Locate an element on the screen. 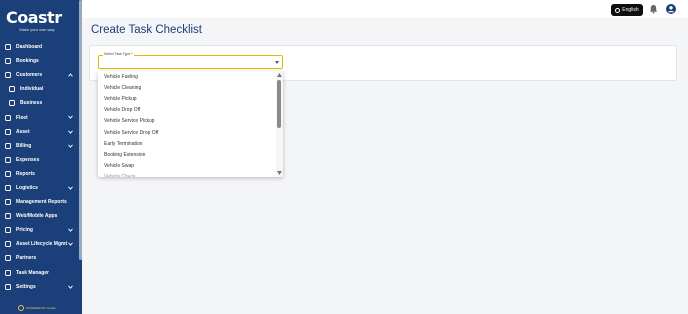 The width and height of the screenshot is (688, 314). sidebar-scrollbar is located at coordinates (80, 130).